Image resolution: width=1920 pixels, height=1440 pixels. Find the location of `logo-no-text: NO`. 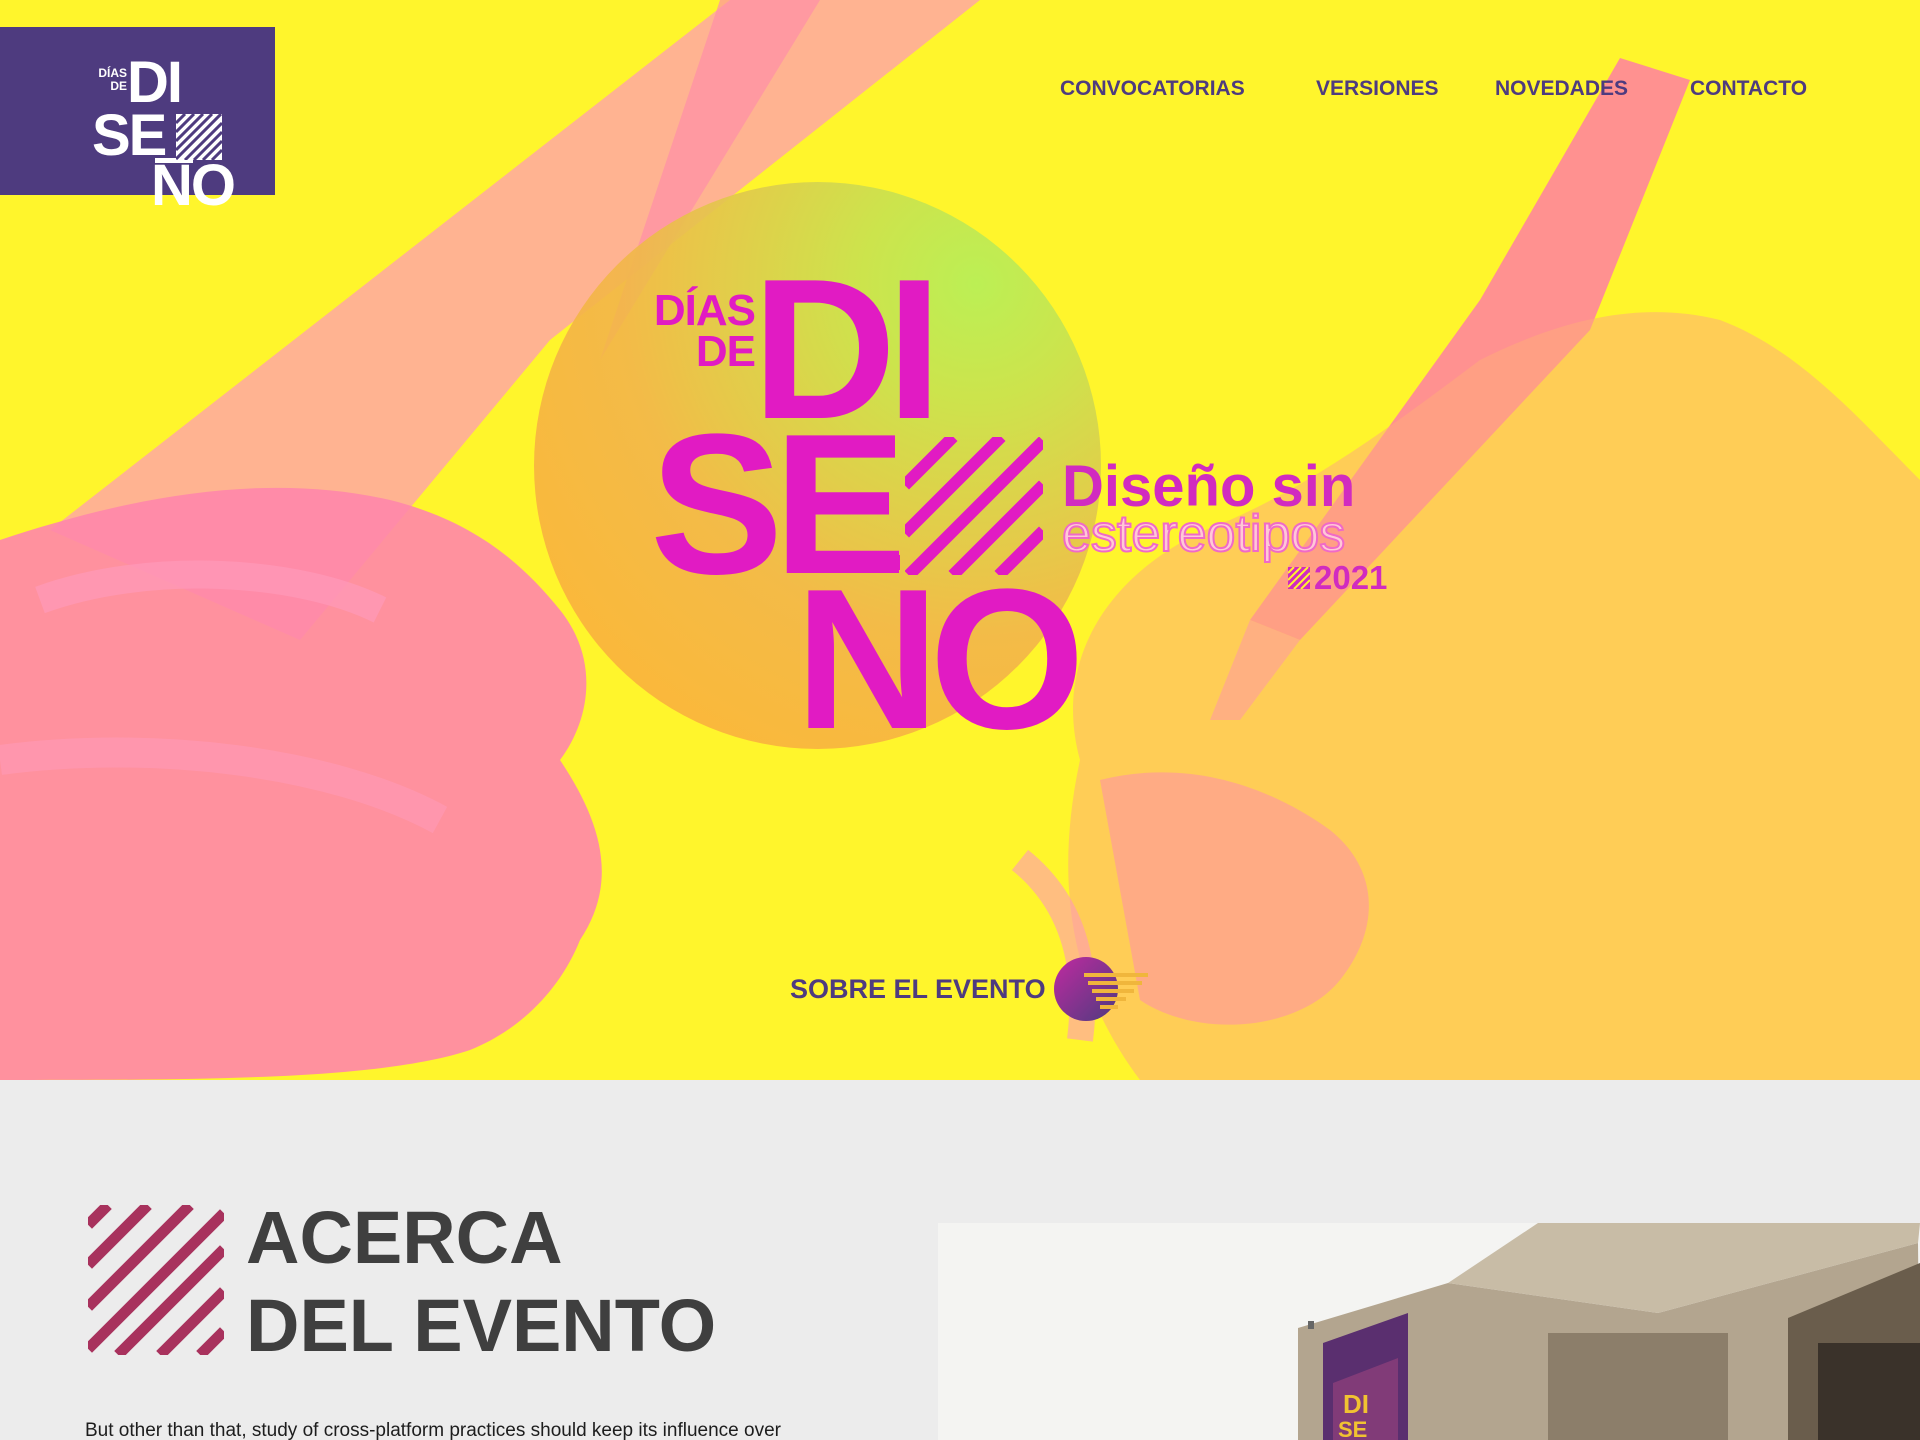

logo-no-text: NO is located at coordinates (193, 185).